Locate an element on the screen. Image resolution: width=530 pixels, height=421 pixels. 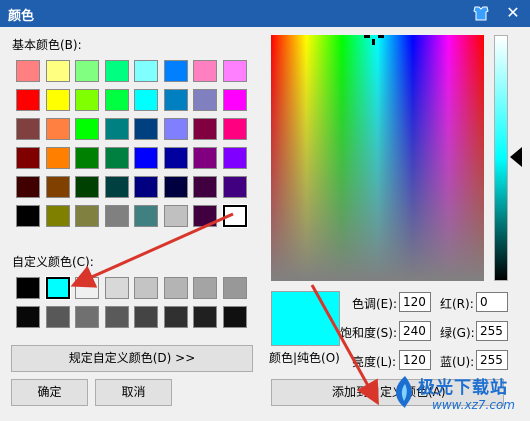
crosshair-icon is located at coordinates (374, 40).